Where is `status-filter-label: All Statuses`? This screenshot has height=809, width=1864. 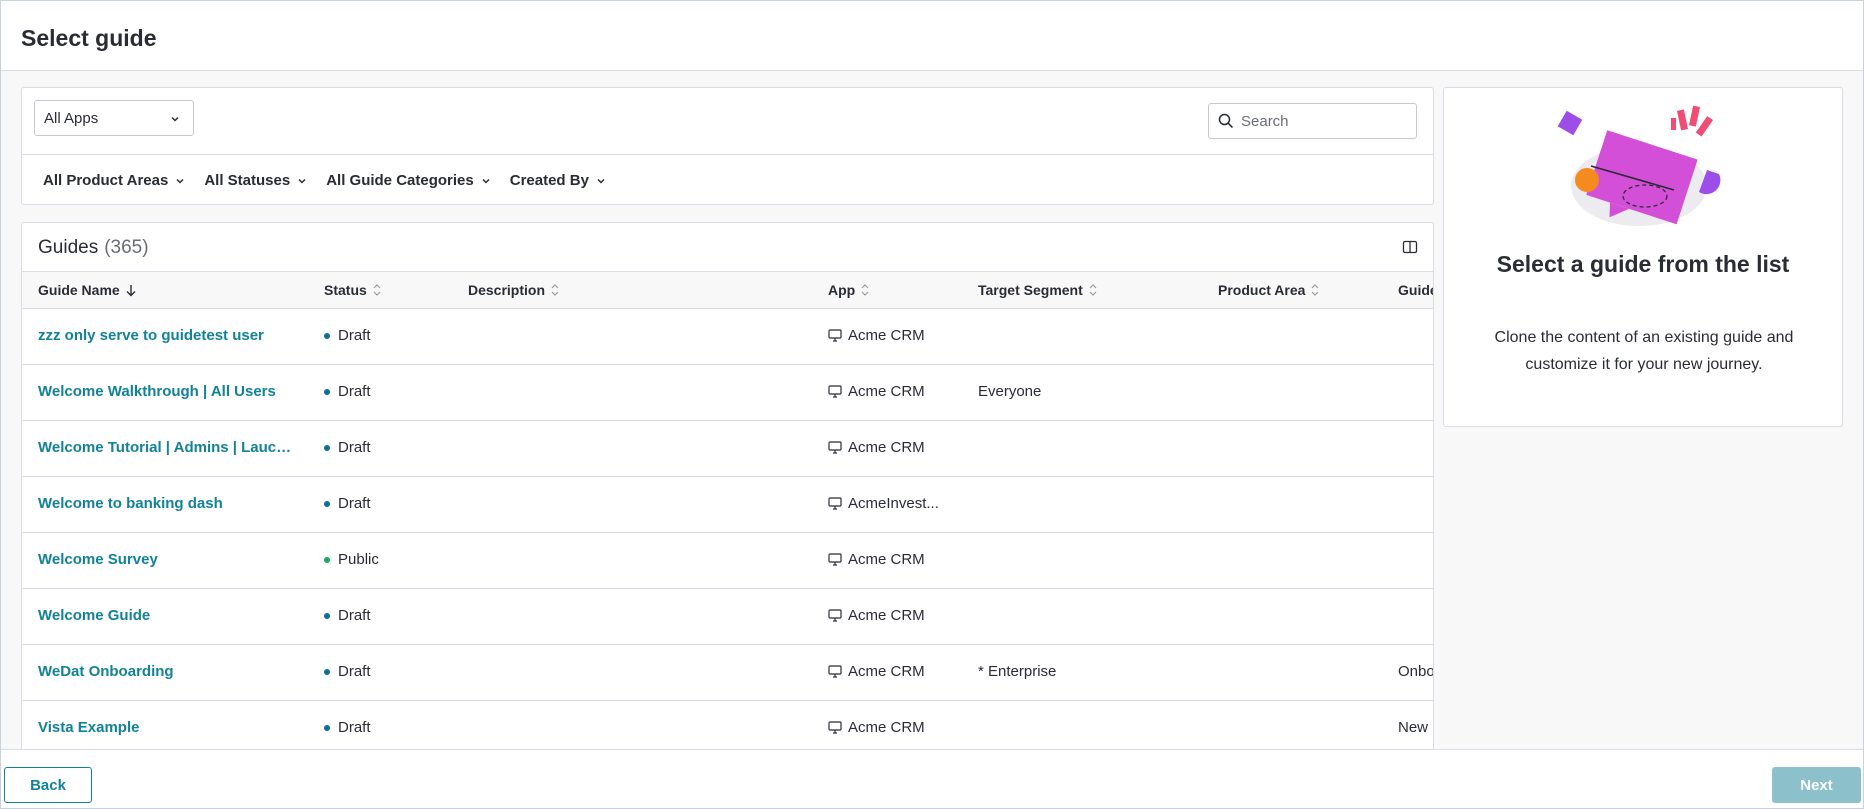 status-filter-label: All Statuses is located at coordinates (247, 180).